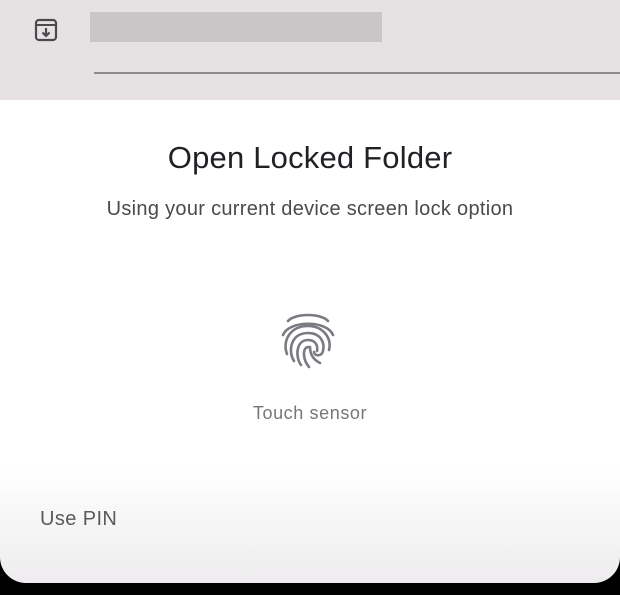 The height and width of the screenshot is (595, 620). What do you see at coordinates (310, 413) in the screenshot?
I see `touch-sensor-label: Touch sensor` at bounding box center [310, 413].